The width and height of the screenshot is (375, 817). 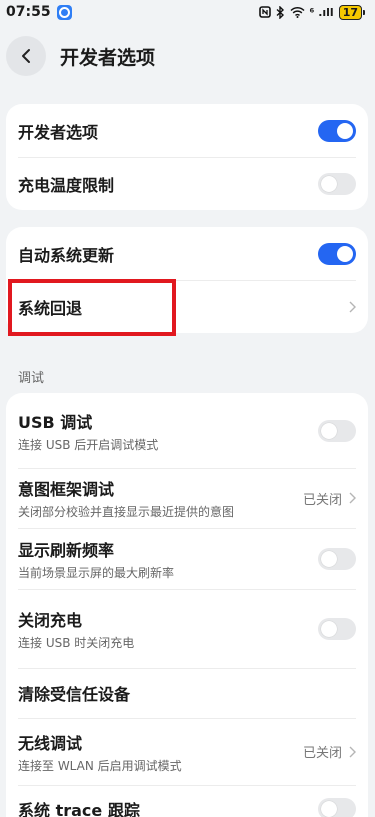 I want to click on status-time: 07:55, so click(x=28, y=12).